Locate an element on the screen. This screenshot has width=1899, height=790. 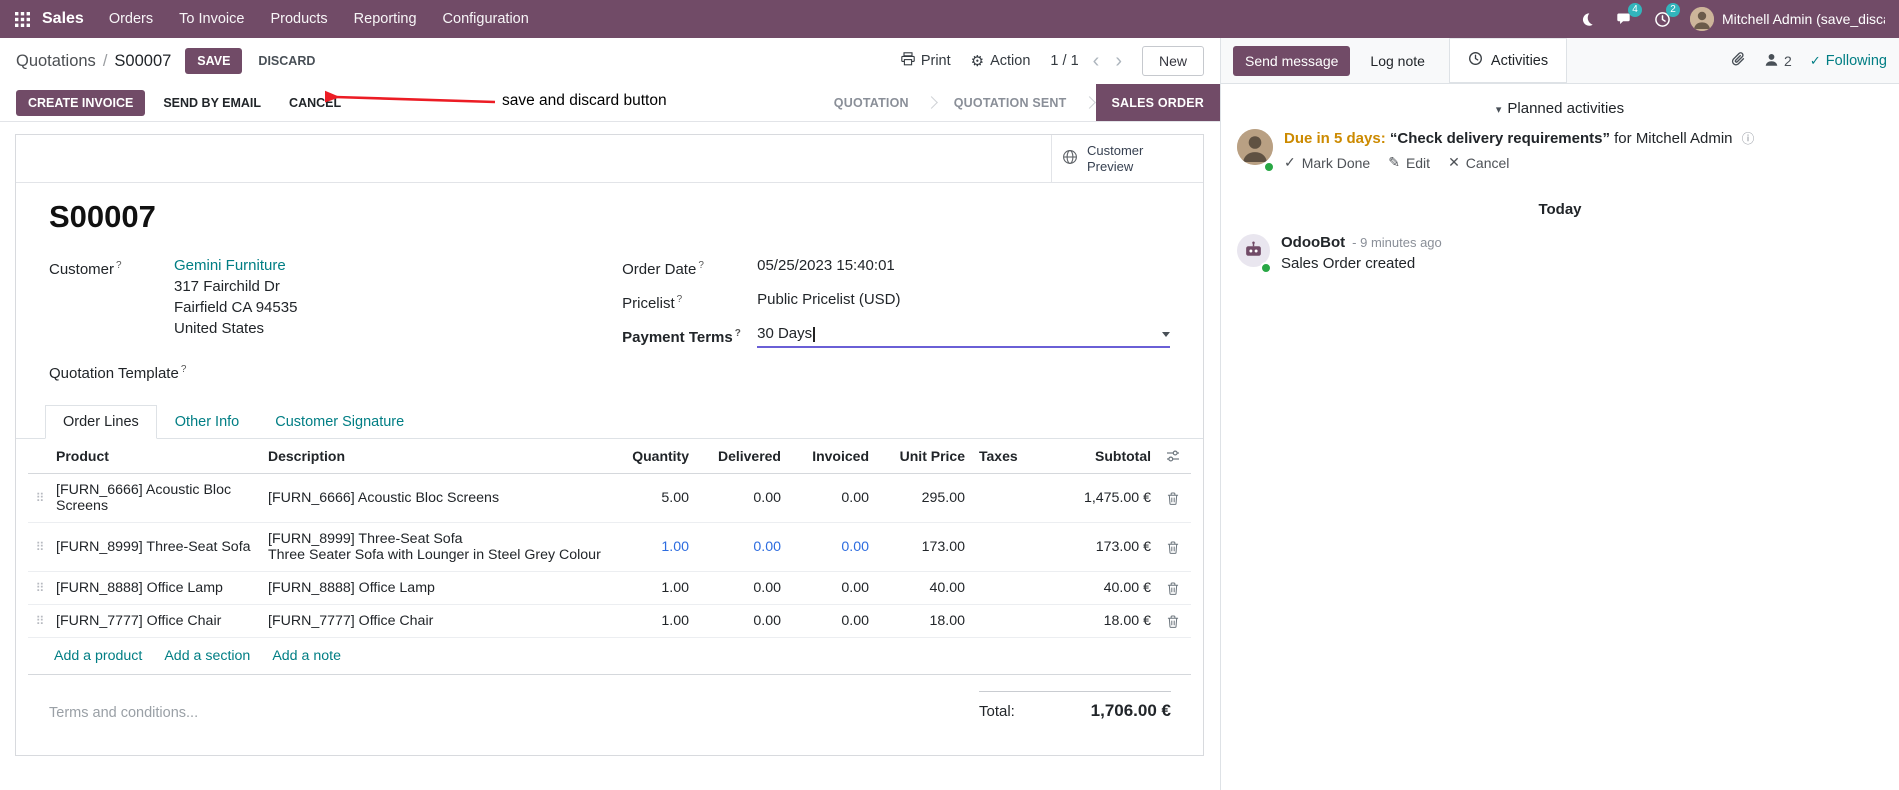
col-product: Product is located at coordinates (158, 456).